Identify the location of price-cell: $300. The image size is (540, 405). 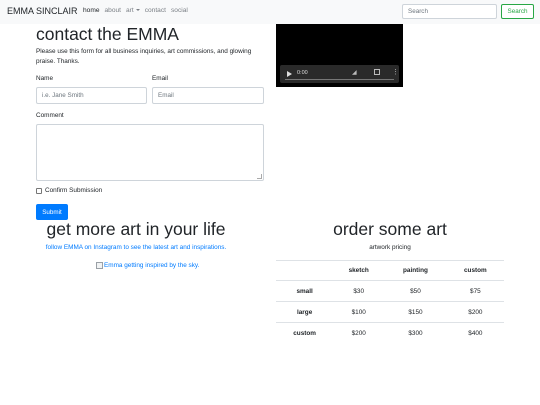
(415, 333).